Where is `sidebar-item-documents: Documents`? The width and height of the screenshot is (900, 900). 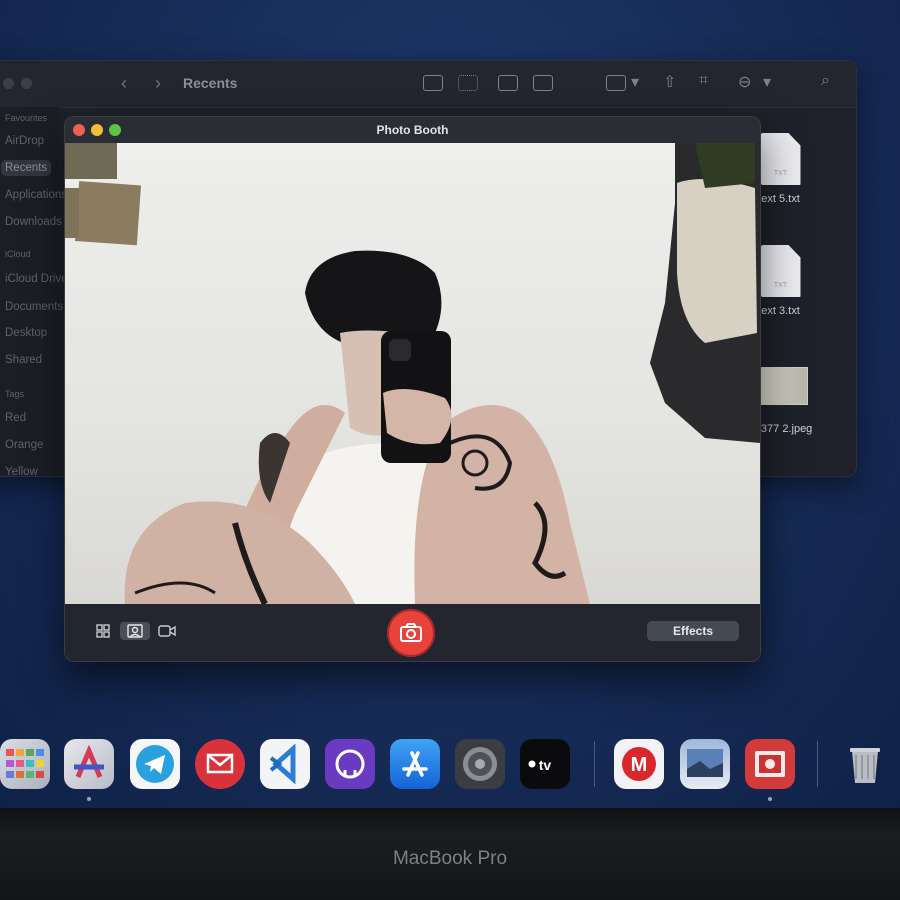
sidebar-item-documents: Documents is located at coordinates (34, 307).